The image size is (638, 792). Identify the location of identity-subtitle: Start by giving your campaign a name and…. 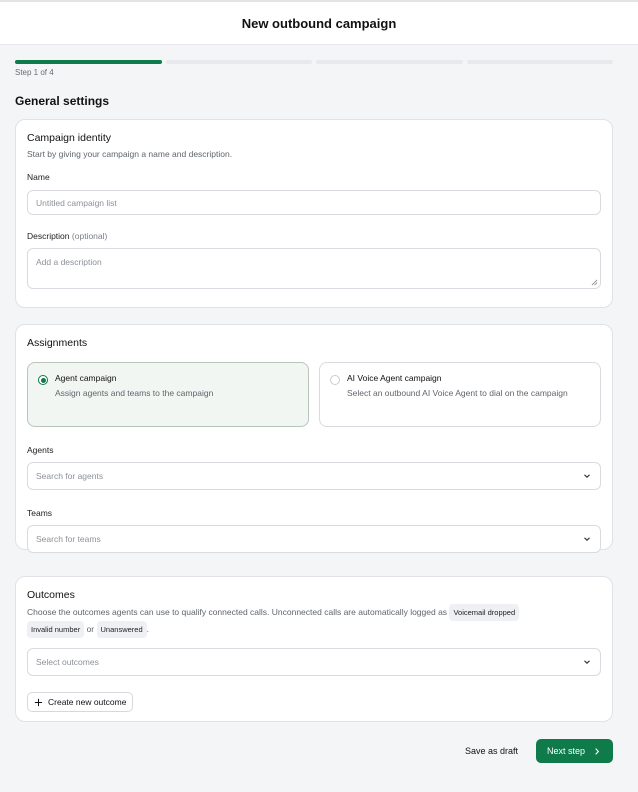
(130, 154).